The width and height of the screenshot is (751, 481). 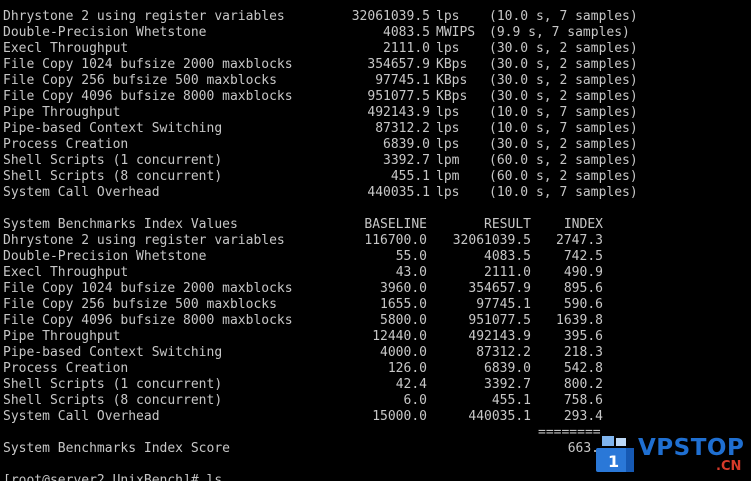 I want to click on shell-prompt: [root@server2 UnixBench]# ls, so click(x=112, y=477).